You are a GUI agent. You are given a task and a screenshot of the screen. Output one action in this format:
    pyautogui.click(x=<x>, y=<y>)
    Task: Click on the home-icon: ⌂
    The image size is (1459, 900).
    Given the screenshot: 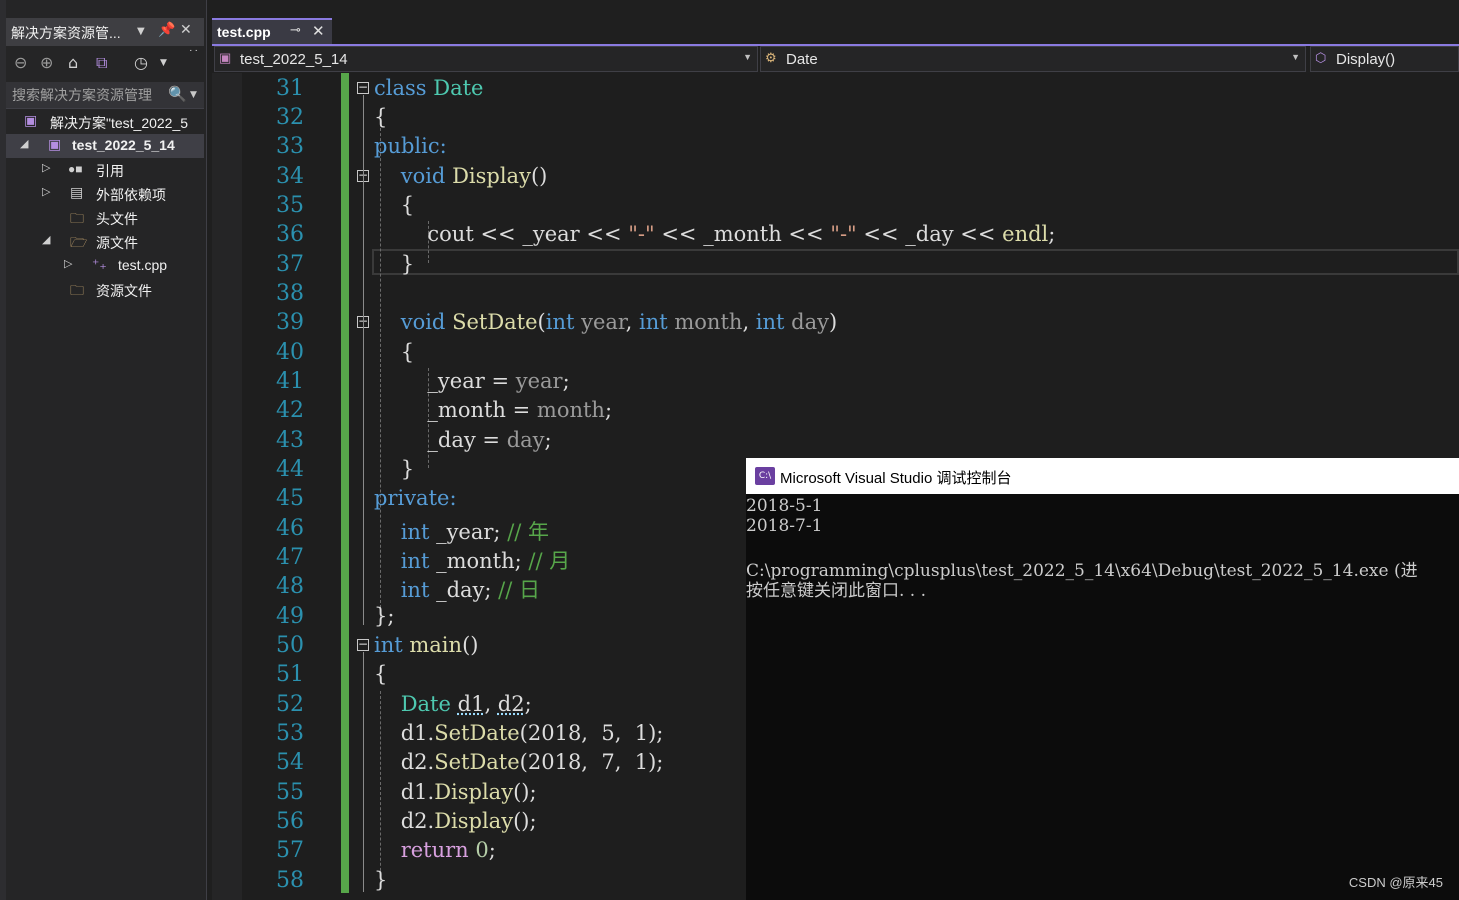 What is the action you would take?
    pyautogui.click(x=73, y=62)
    